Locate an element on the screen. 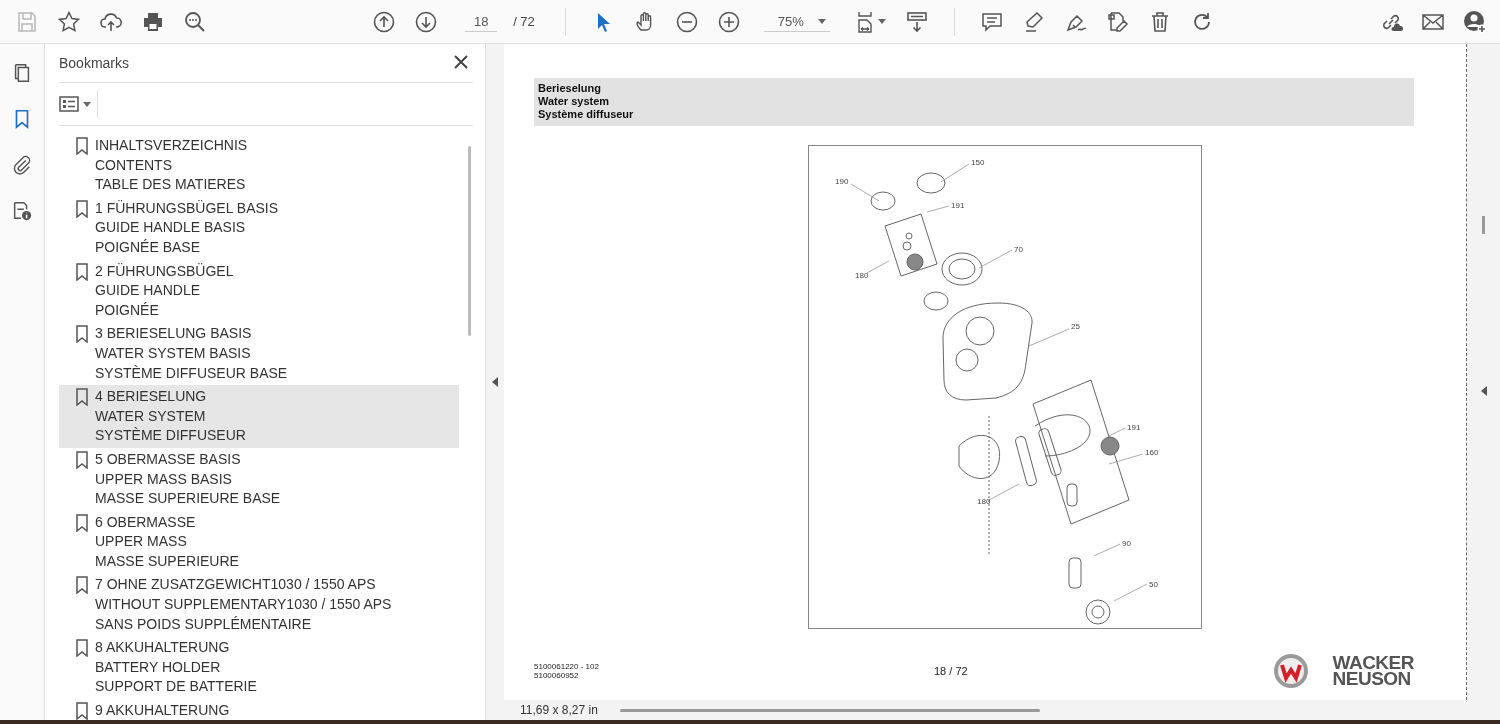 The width and height of the screenshot is (1500, 724). minus-icon is located at coordinates (686, 21).